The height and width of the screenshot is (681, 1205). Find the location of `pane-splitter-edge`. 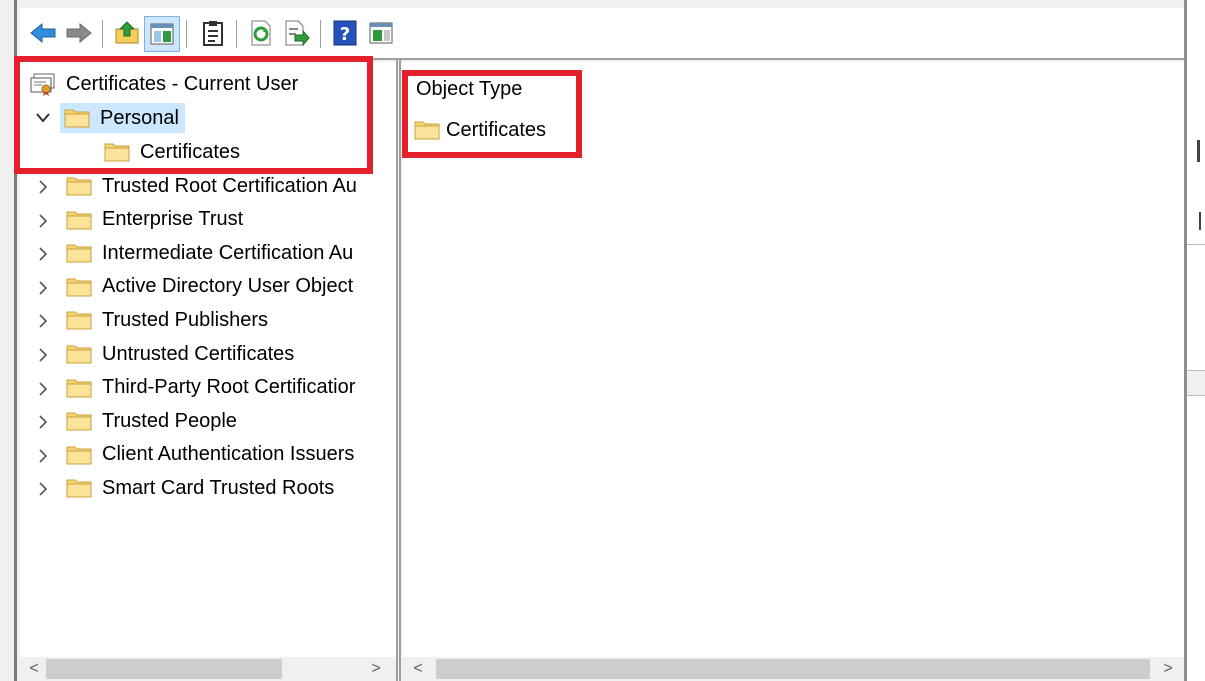

pane-splitter-edge is located at coordinates (400, 370).